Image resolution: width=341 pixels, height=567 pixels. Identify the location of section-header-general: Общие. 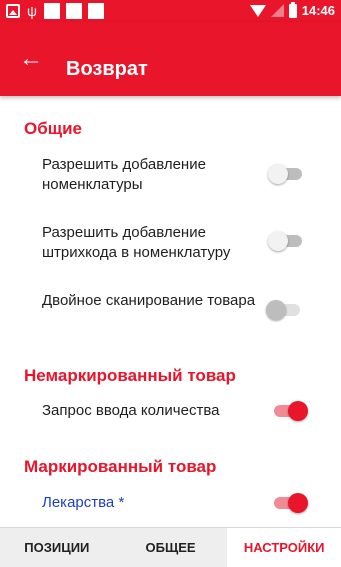
(53, 128).